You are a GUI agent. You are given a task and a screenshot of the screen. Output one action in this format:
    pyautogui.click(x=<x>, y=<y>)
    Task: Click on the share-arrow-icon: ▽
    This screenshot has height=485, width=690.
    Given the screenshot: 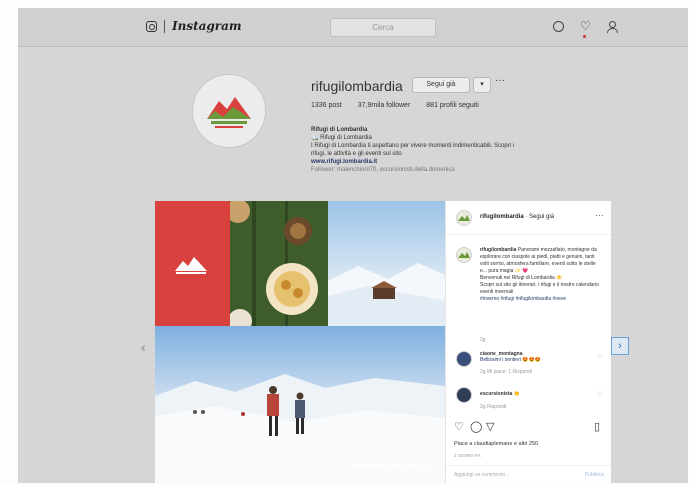 What is the action you would take?
    pyautogui.click(x=490, y=427)
    